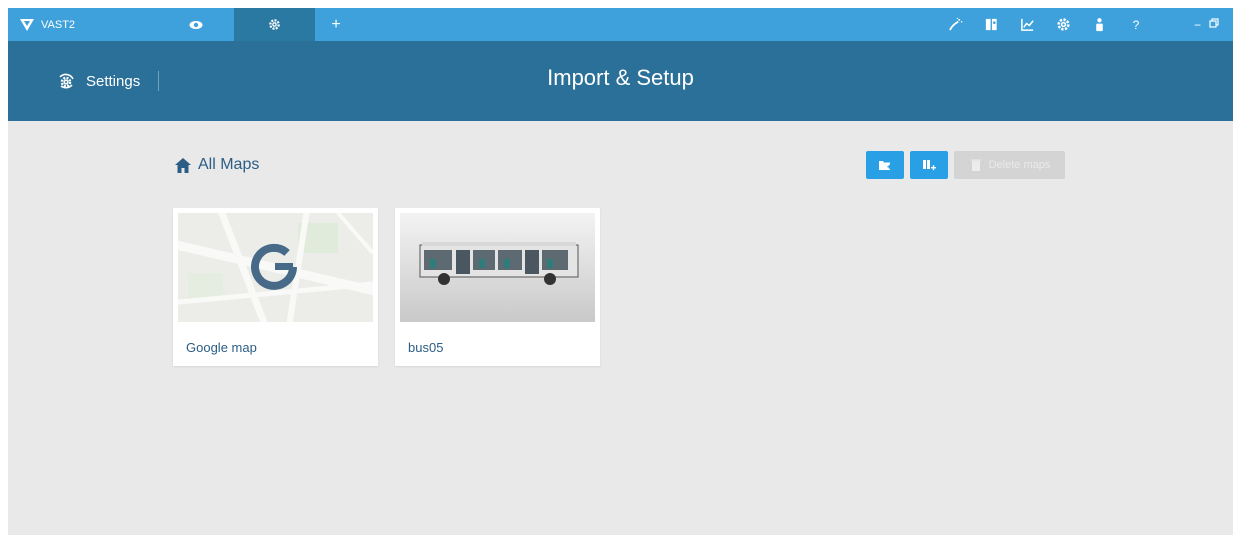 Image resolution: width=1233 pixels, height=535 pixels. I want to click on add-folder-button, so click(885, 165).